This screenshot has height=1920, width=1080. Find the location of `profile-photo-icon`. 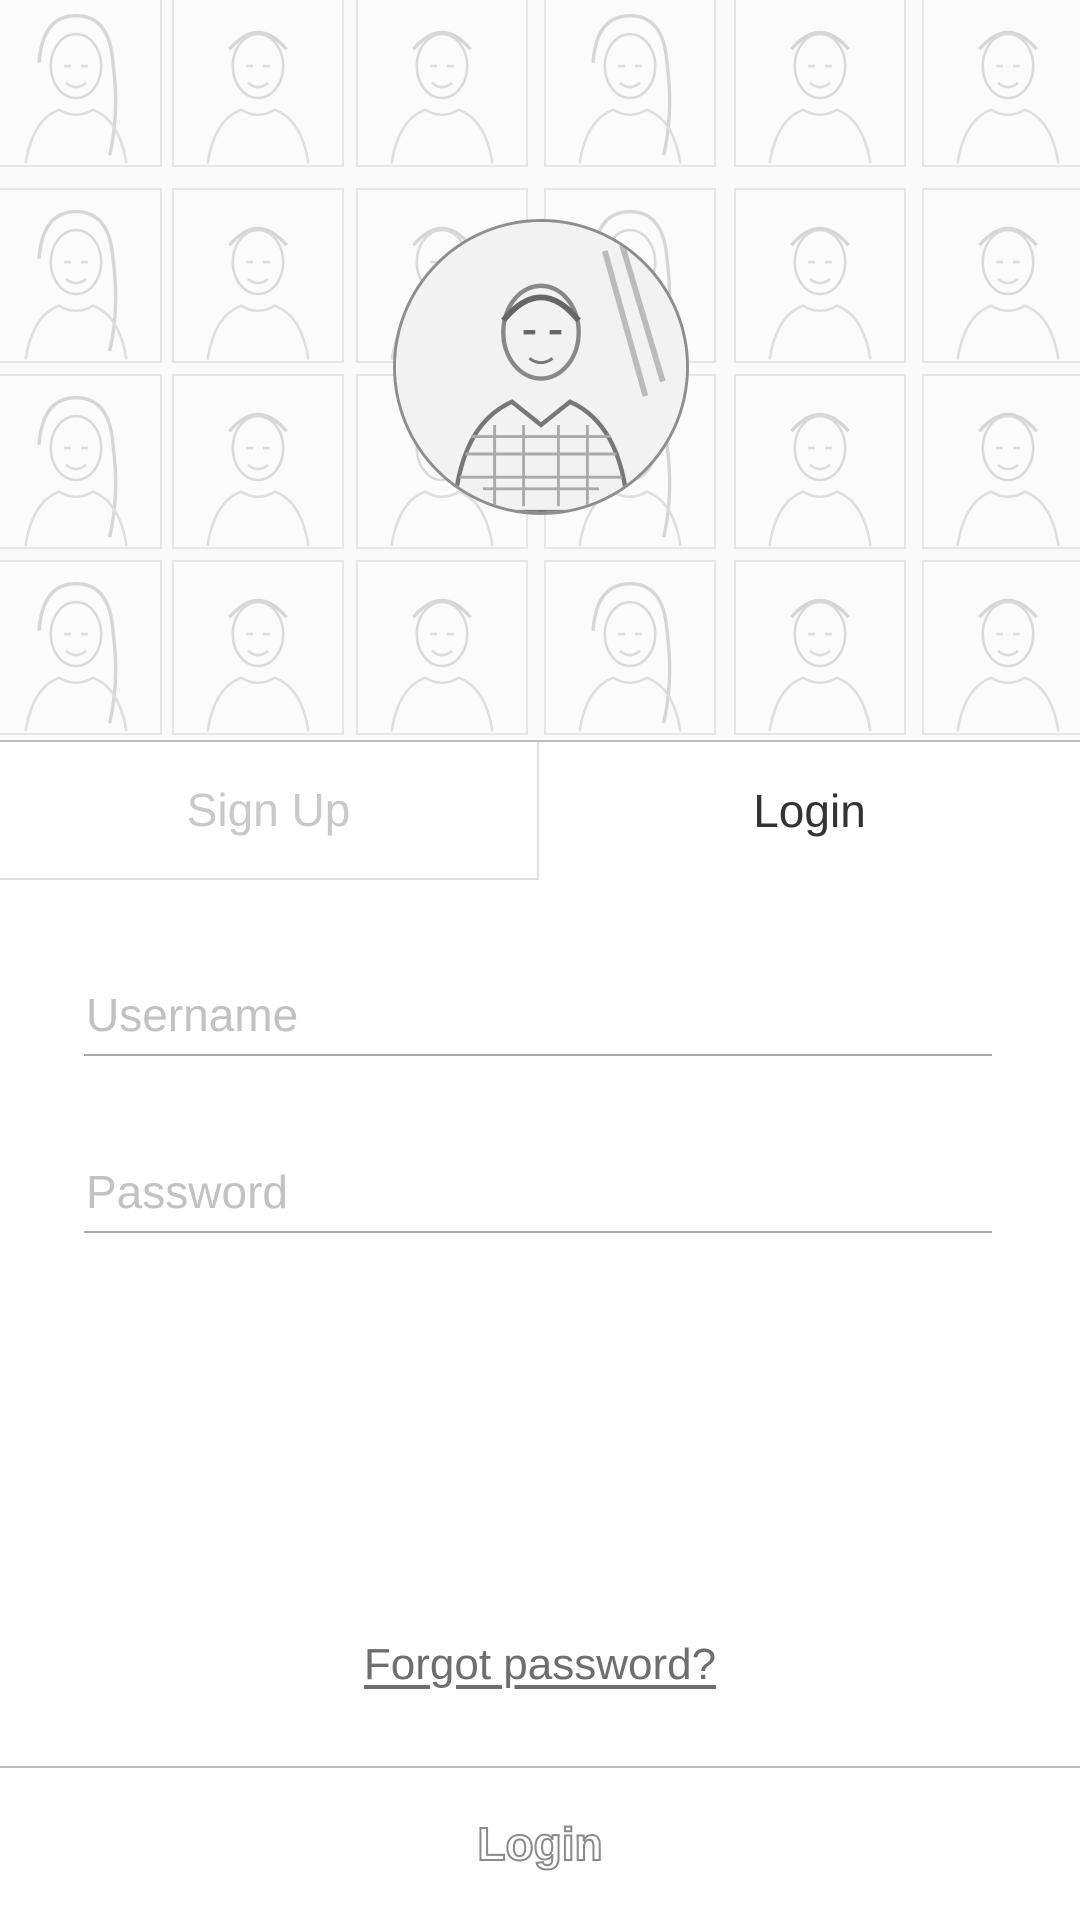

profile-photo-icon is located at coordinates (541, 367).